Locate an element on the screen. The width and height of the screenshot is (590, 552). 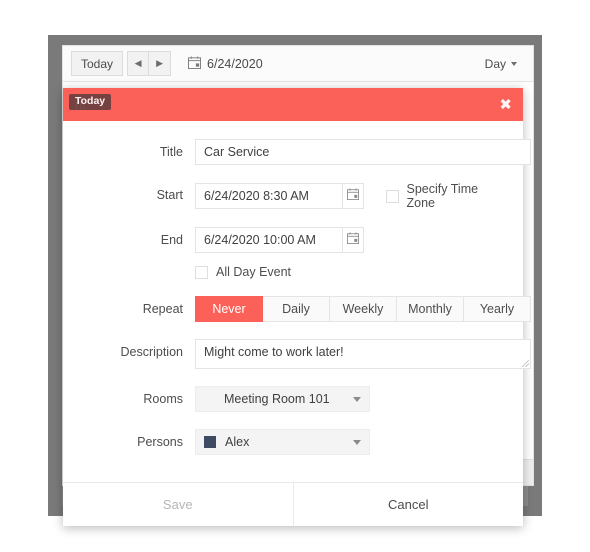
save-button: Save is located at coordinates (178, 504).